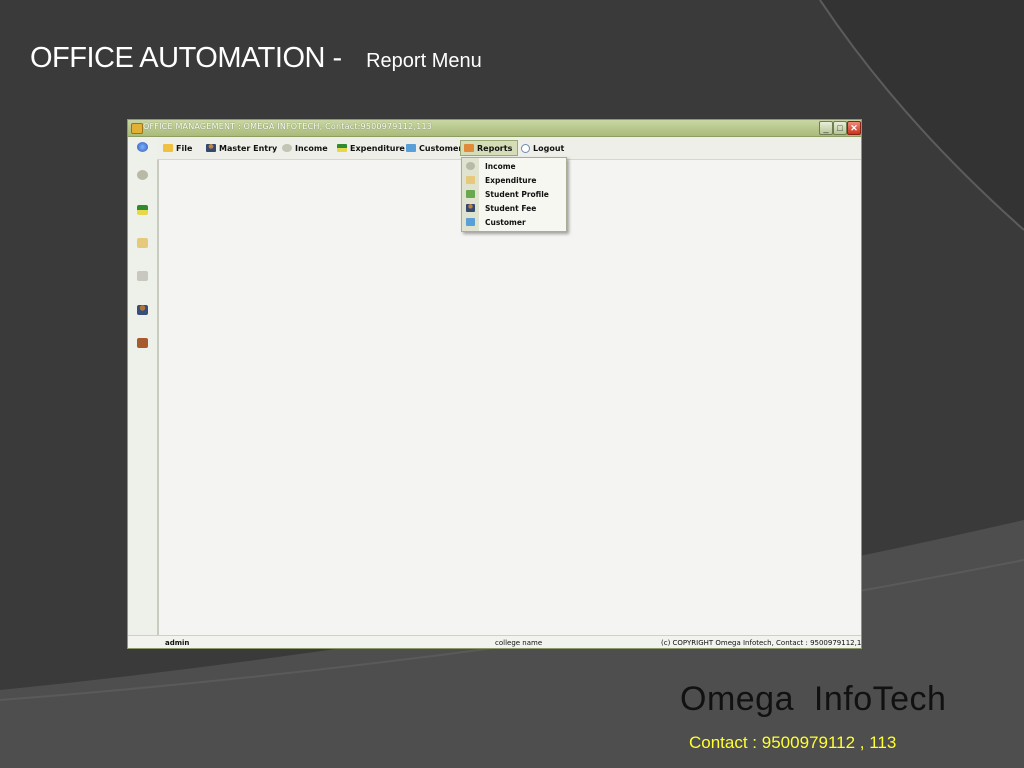 This screenshot has height=768, width=1024. I want to click on brand-name: Omega InfoTech, so click(813, 699).